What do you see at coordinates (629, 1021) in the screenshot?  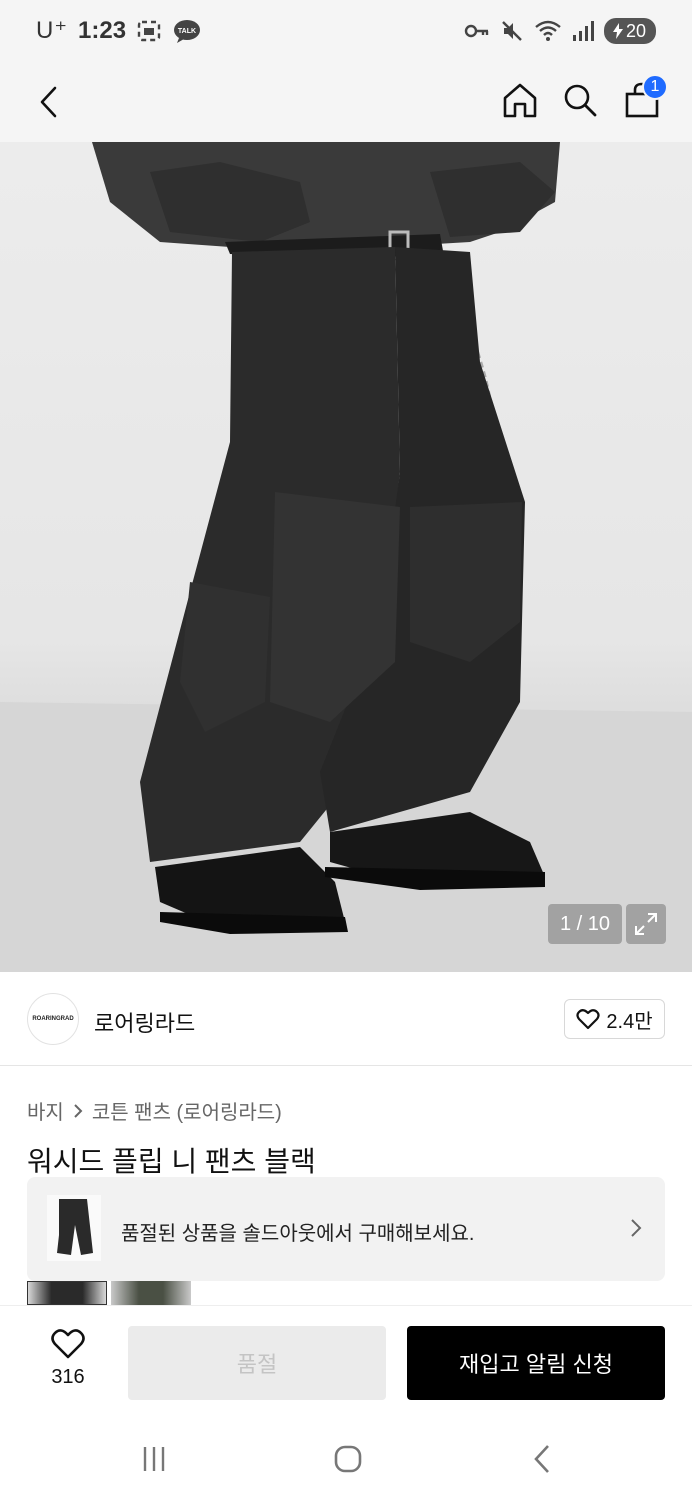 I see `brand-like-count: 2.4만` at bounding box center [629, 1021].